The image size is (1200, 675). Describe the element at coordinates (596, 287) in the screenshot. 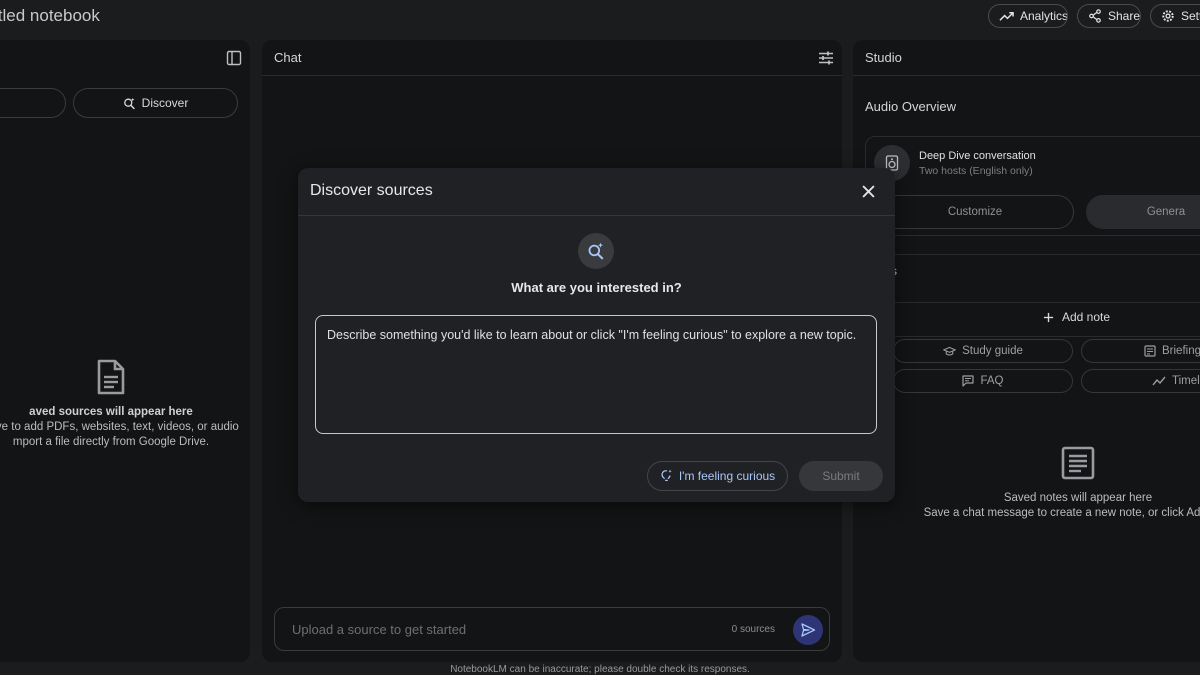

I see `dialog-question: What are you interested in?` at that location.